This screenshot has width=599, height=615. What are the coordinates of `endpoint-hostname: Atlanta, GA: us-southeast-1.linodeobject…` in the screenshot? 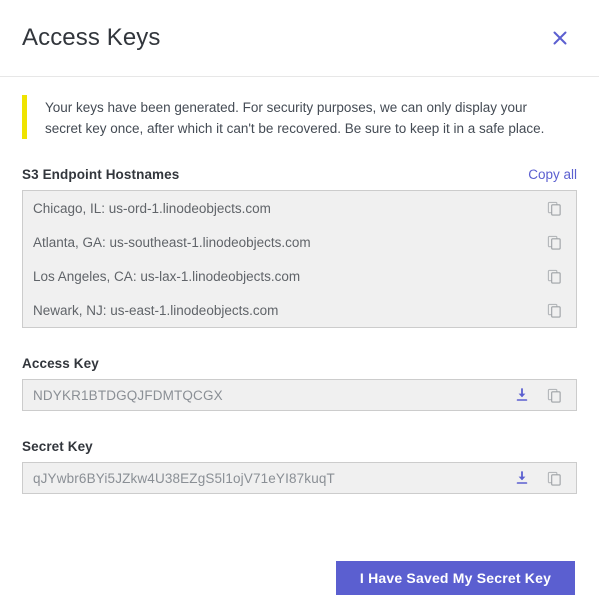 It's located at (172, 242).